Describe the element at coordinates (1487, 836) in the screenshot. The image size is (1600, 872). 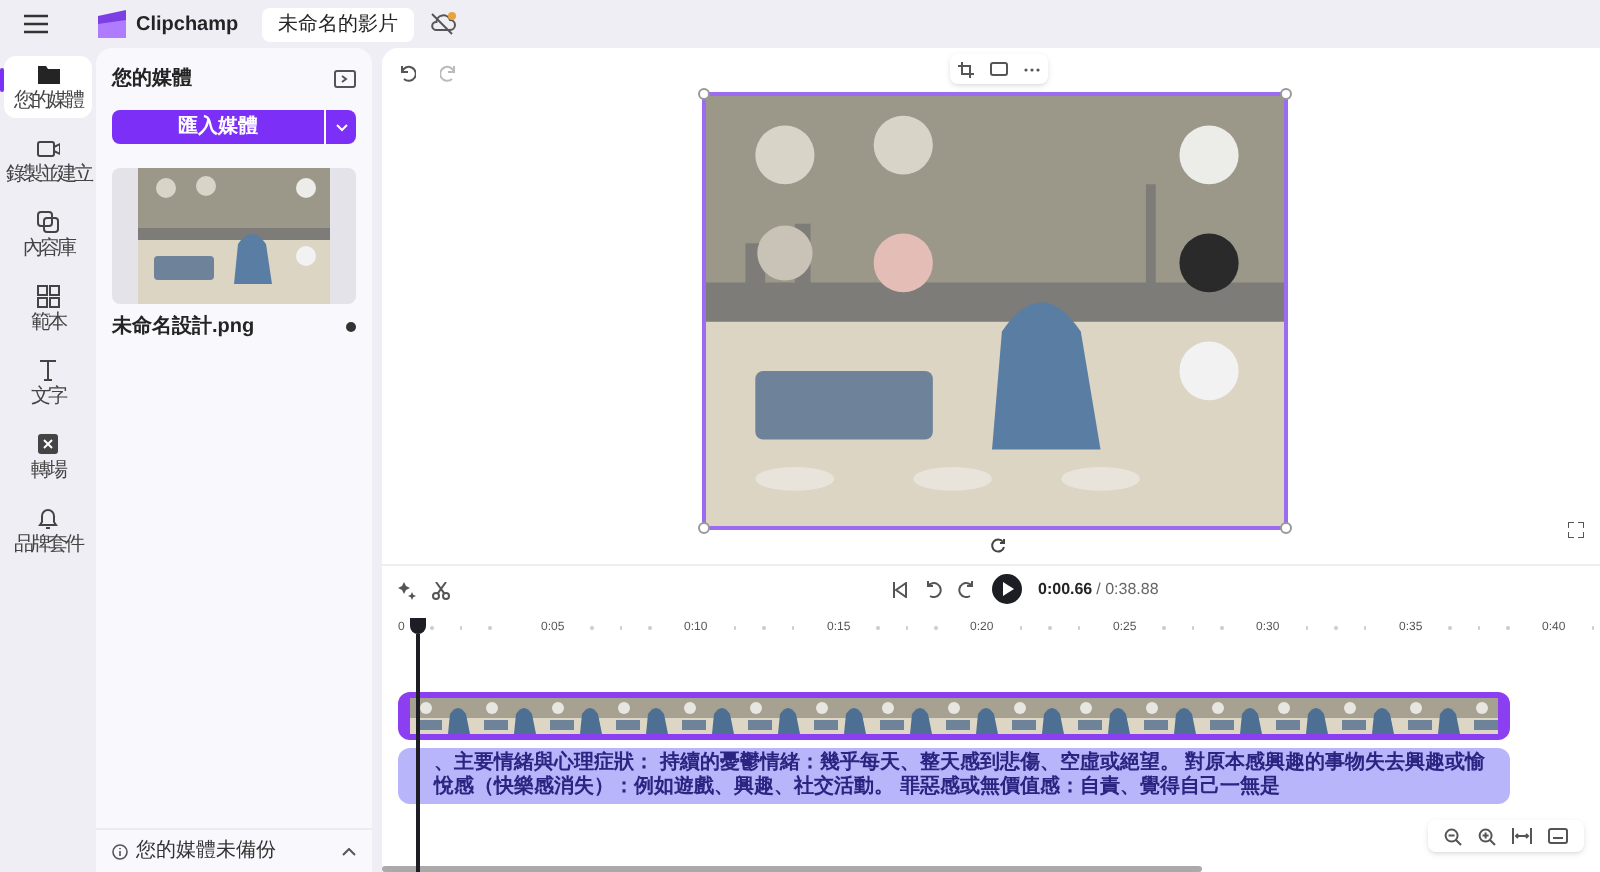
I see `zoom-in-icon` at that location.